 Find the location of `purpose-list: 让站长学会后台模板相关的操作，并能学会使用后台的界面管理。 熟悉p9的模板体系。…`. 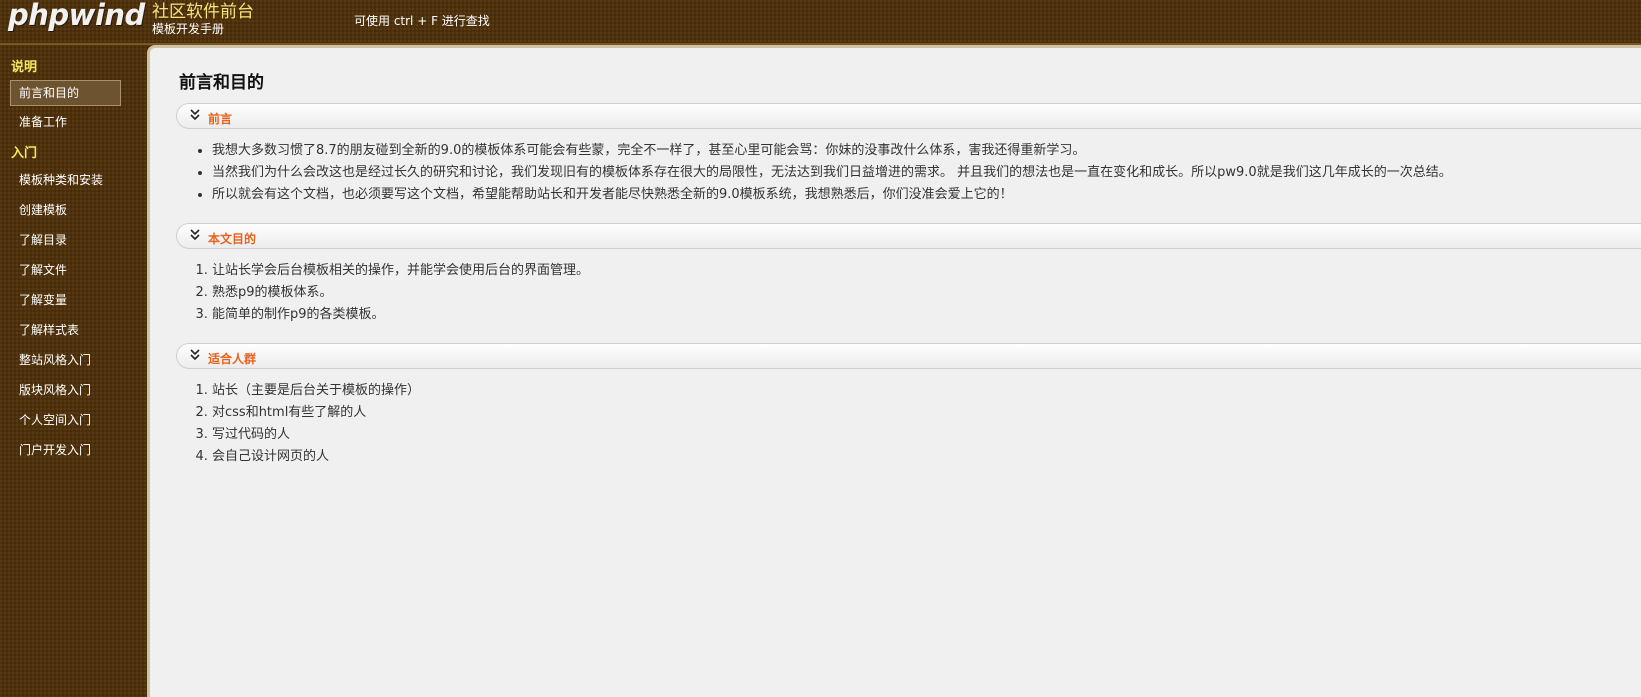

purpose-list: 让站长学会后台模板相关的操作，并能学会使用后台的界面管理。 熟悉p9的模板体系。… is located at coordinates (390, 293).